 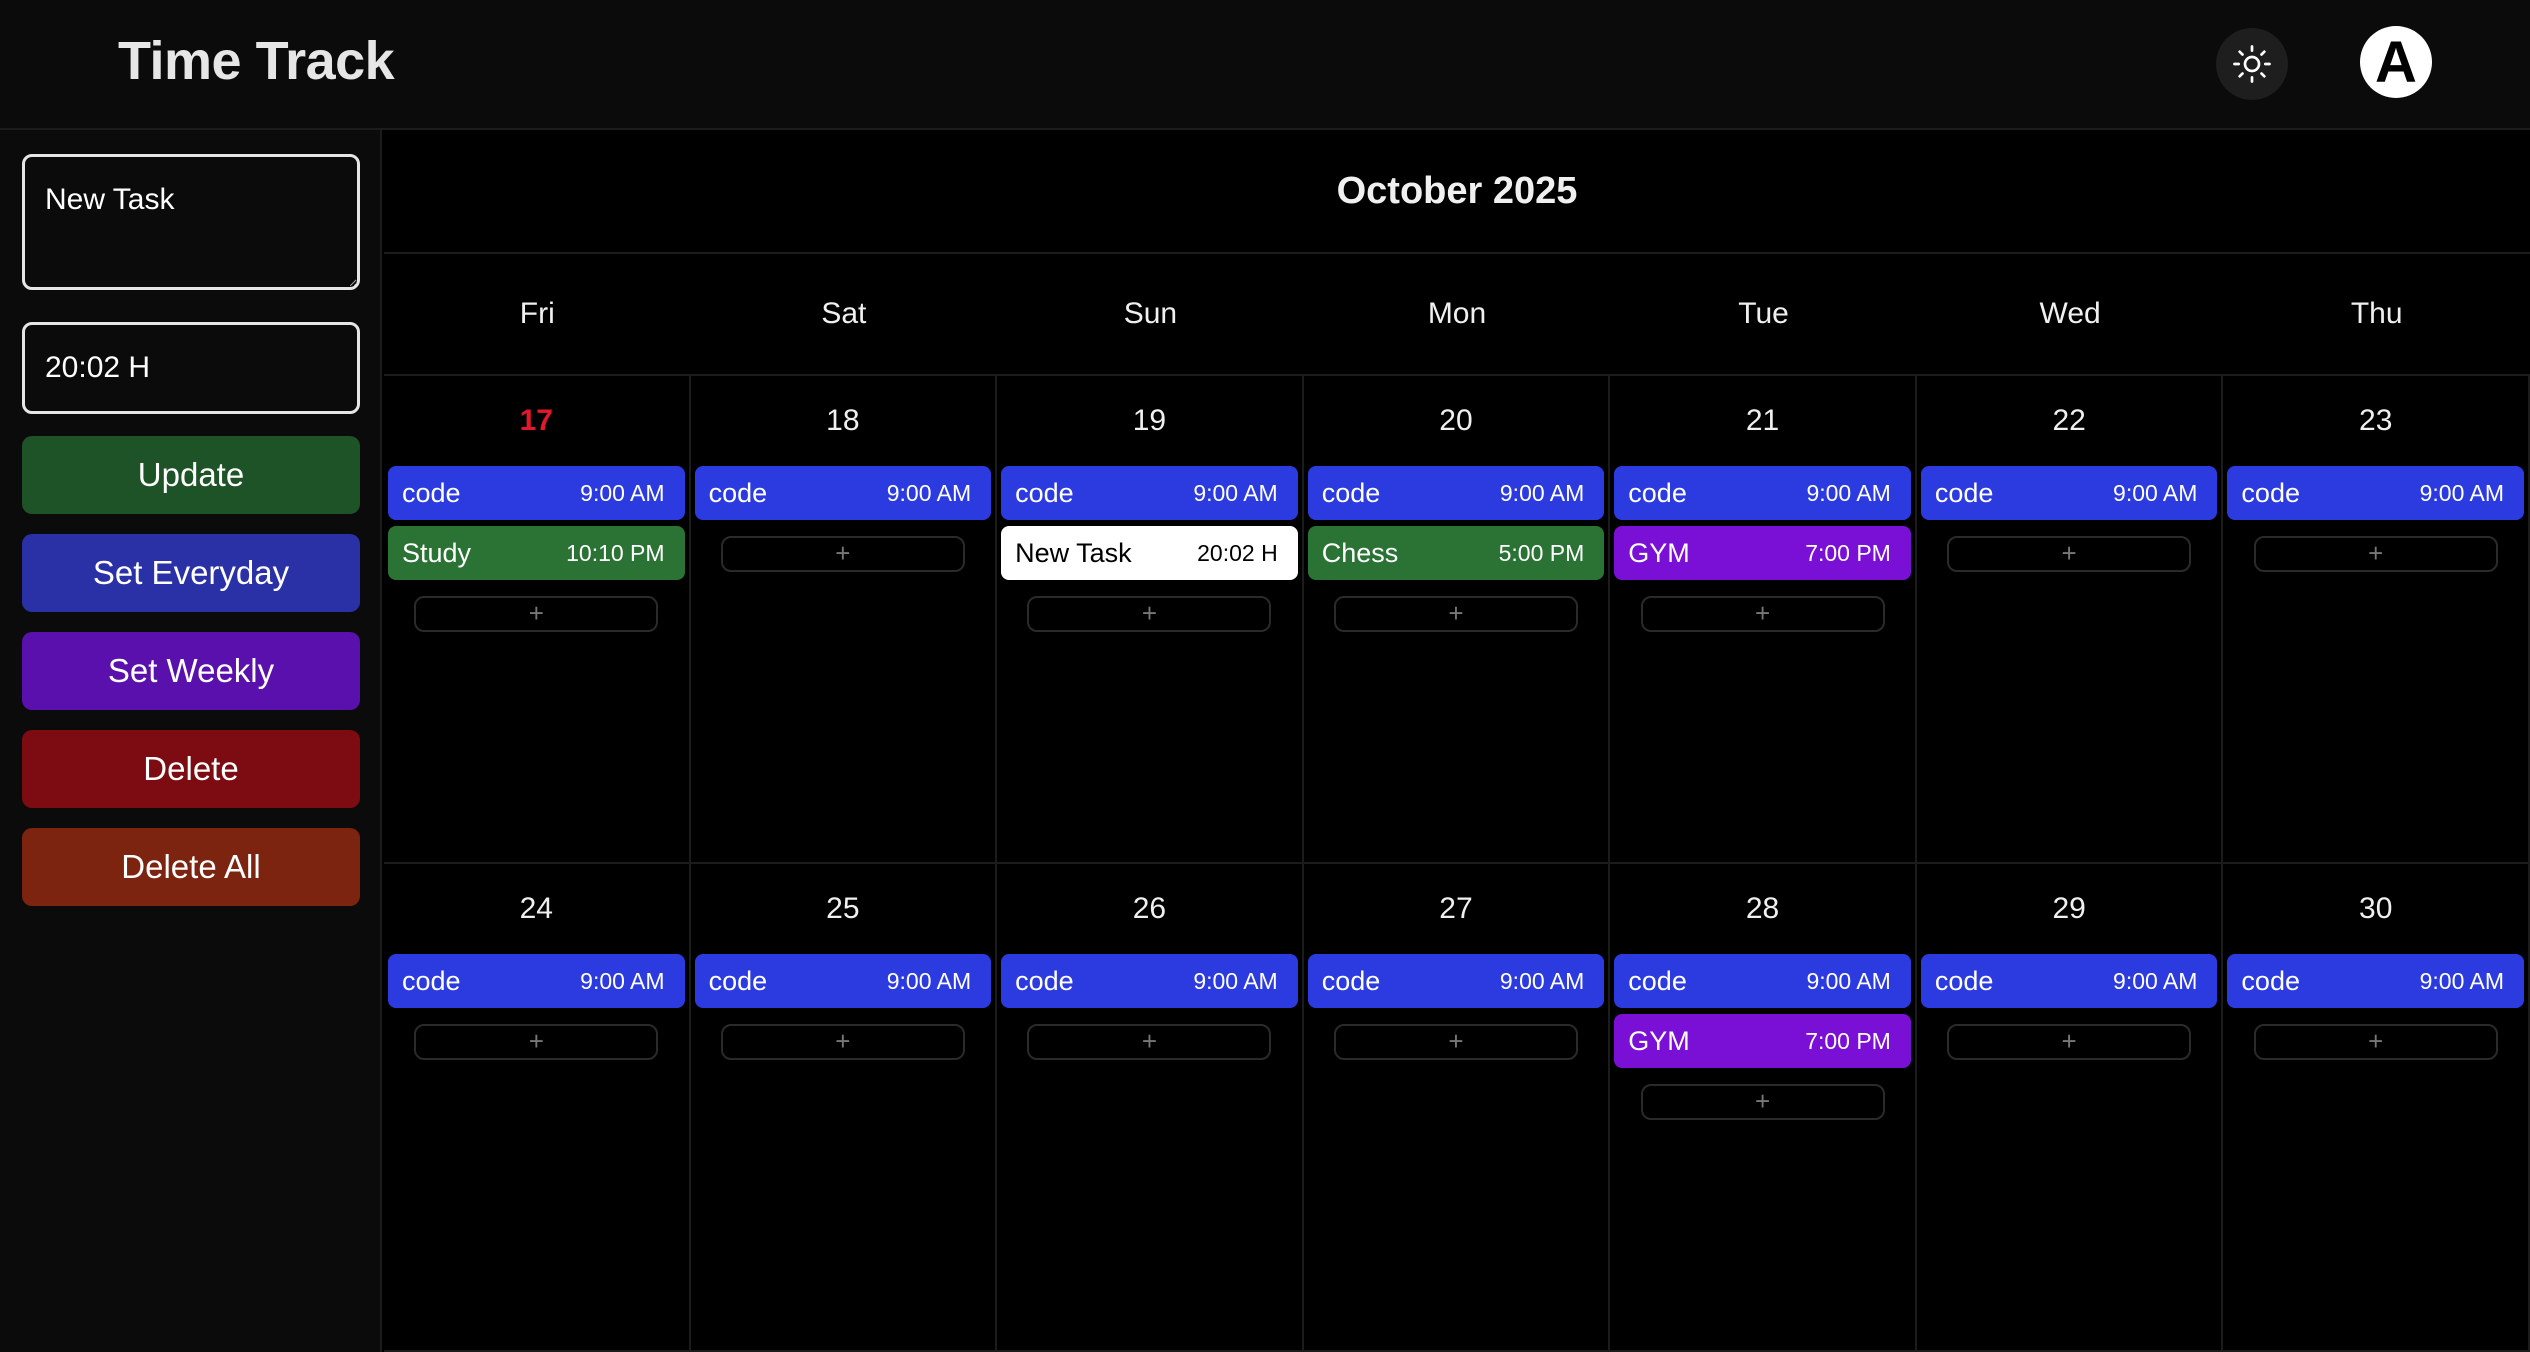 I want to click on task-name-input, so click(x=191, y=222).